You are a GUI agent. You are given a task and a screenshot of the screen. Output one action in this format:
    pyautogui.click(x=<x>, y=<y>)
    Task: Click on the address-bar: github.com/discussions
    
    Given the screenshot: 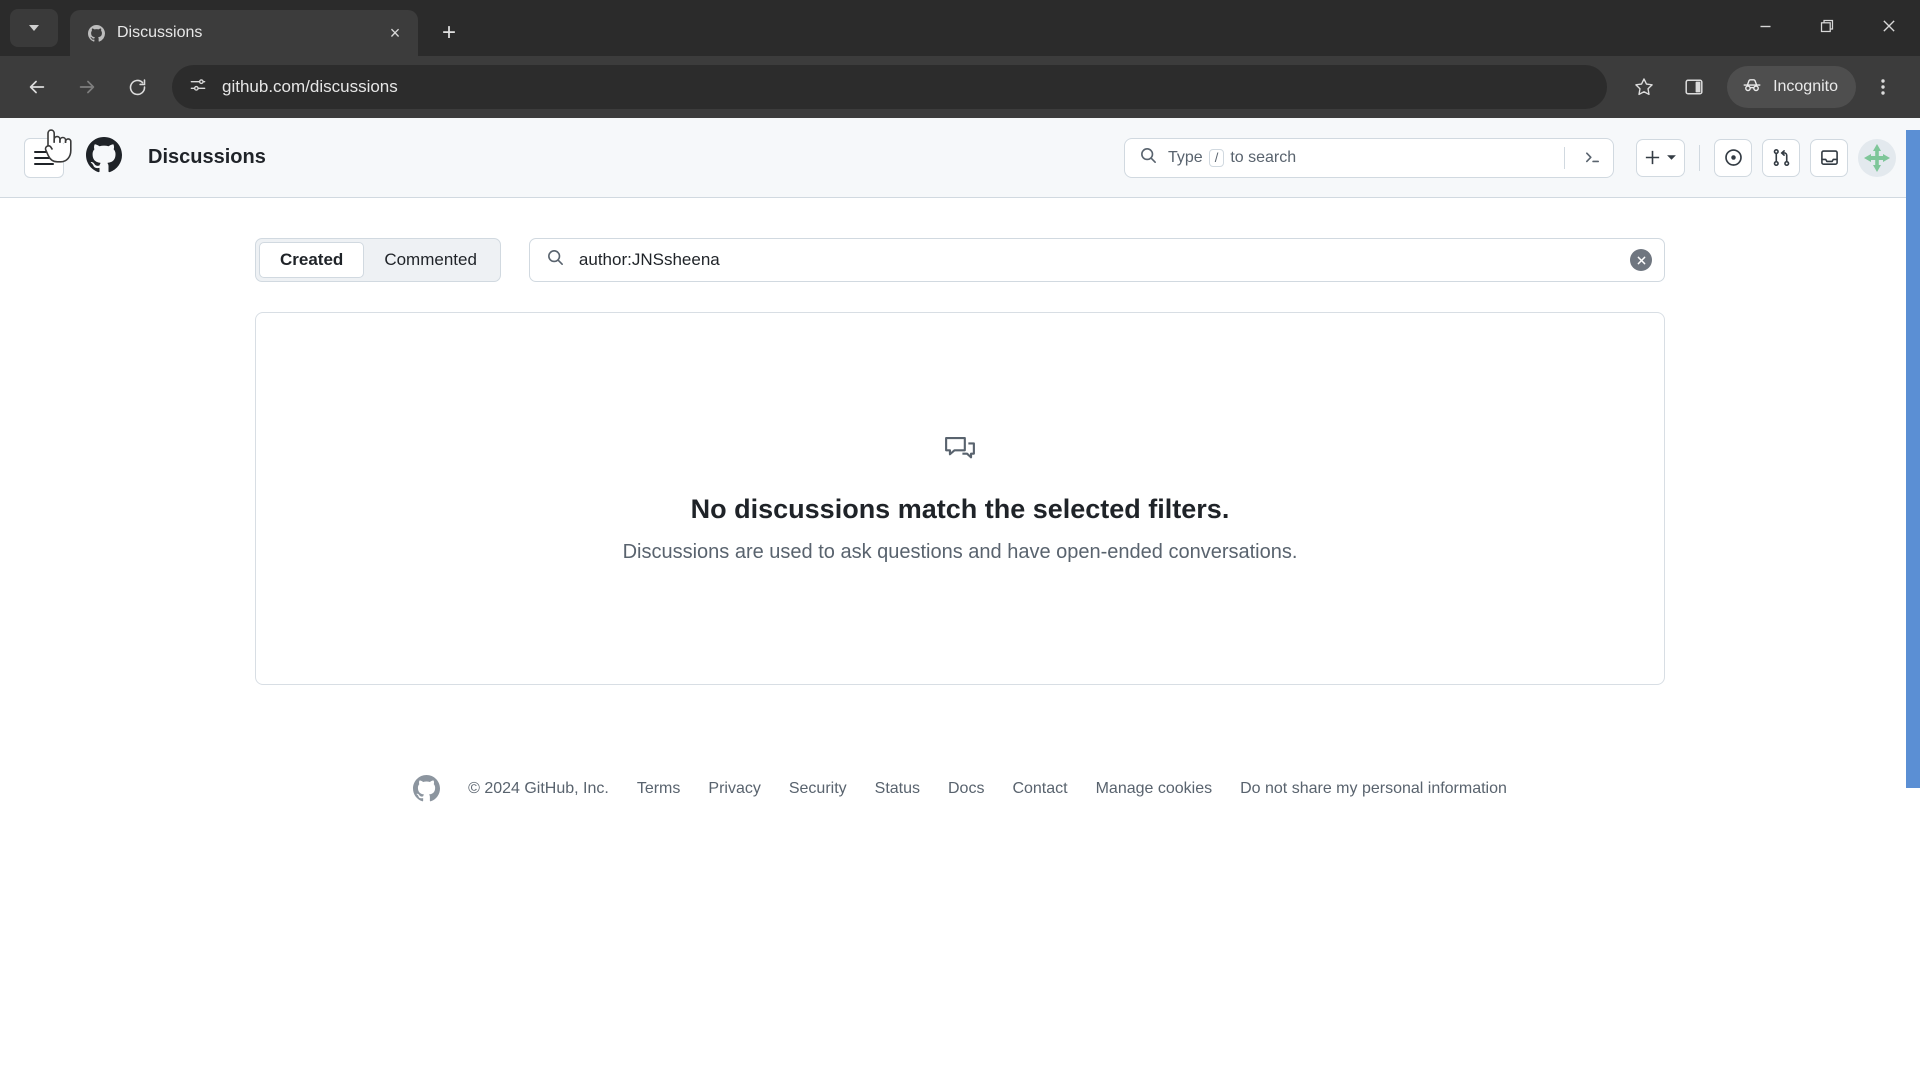 What is the action you would take?
    pyautogui.click(x=890, y=87)
    